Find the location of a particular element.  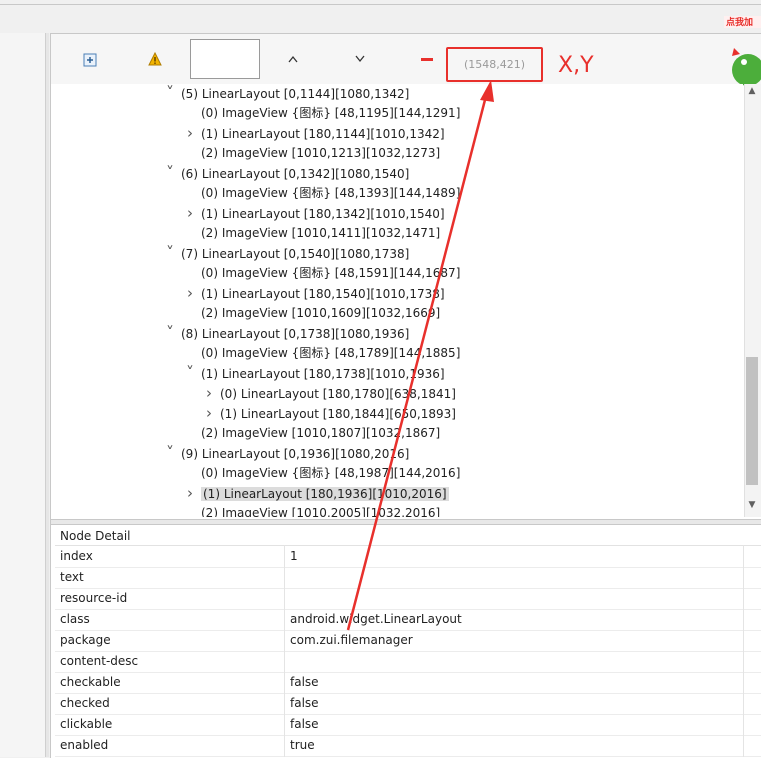

annotation-minus-mark is located at coordinates (427, 59).